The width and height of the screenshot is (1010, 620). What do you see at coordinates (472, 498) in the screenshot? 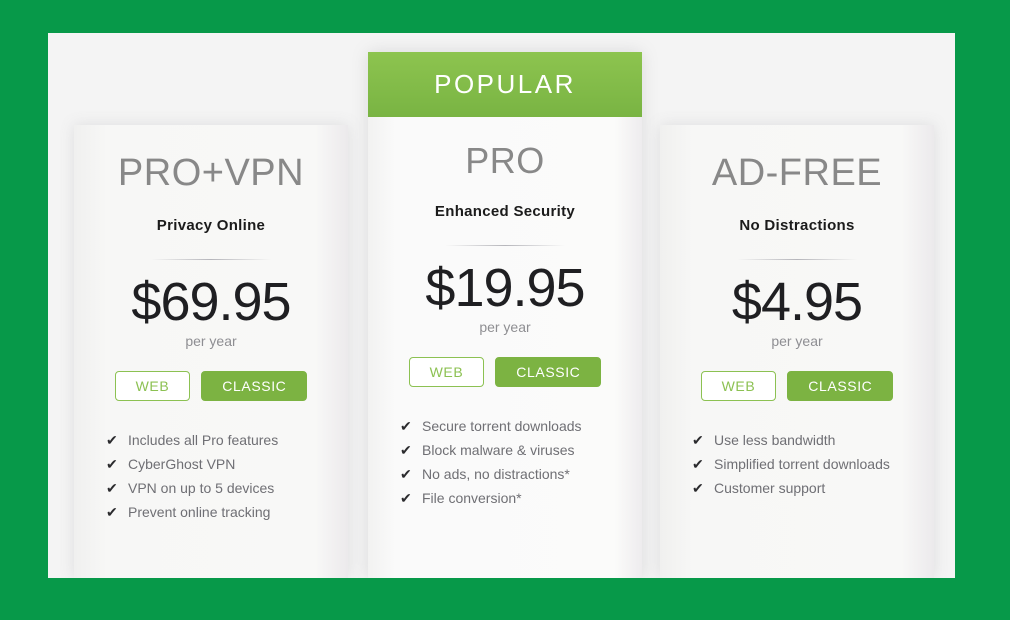
I see `feature-label: File conversion*` at bounding box center [472, 498].